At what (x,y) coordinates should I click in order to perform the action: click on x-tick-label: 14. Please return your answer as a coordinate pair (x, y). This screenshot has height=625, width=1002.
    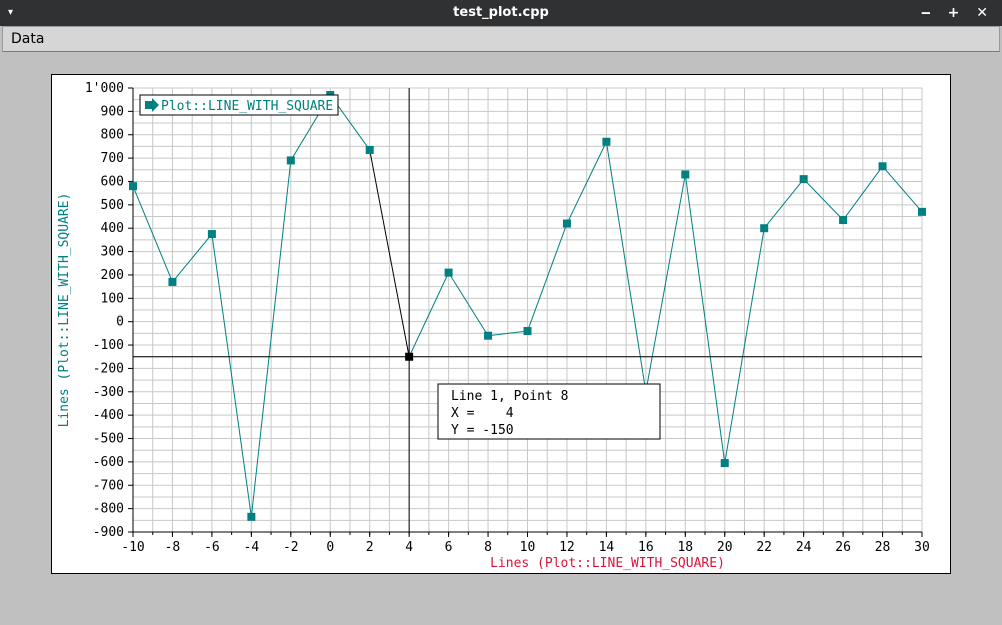
    Looking at the image, I should click on (607, 547).